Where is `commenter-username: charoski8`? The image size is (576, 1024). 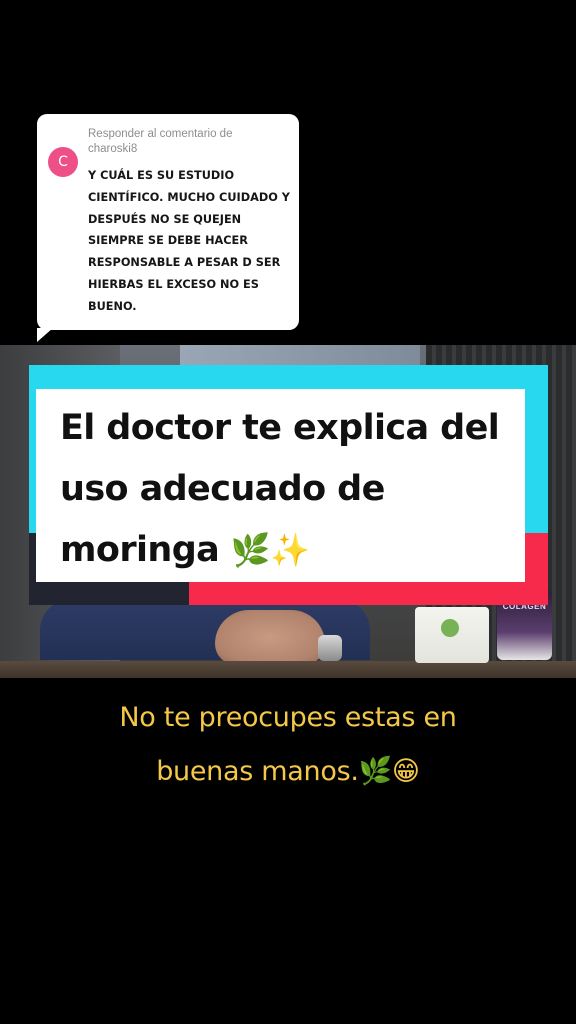 commenter-username: charoski8 is located at coordinates (113, 149).